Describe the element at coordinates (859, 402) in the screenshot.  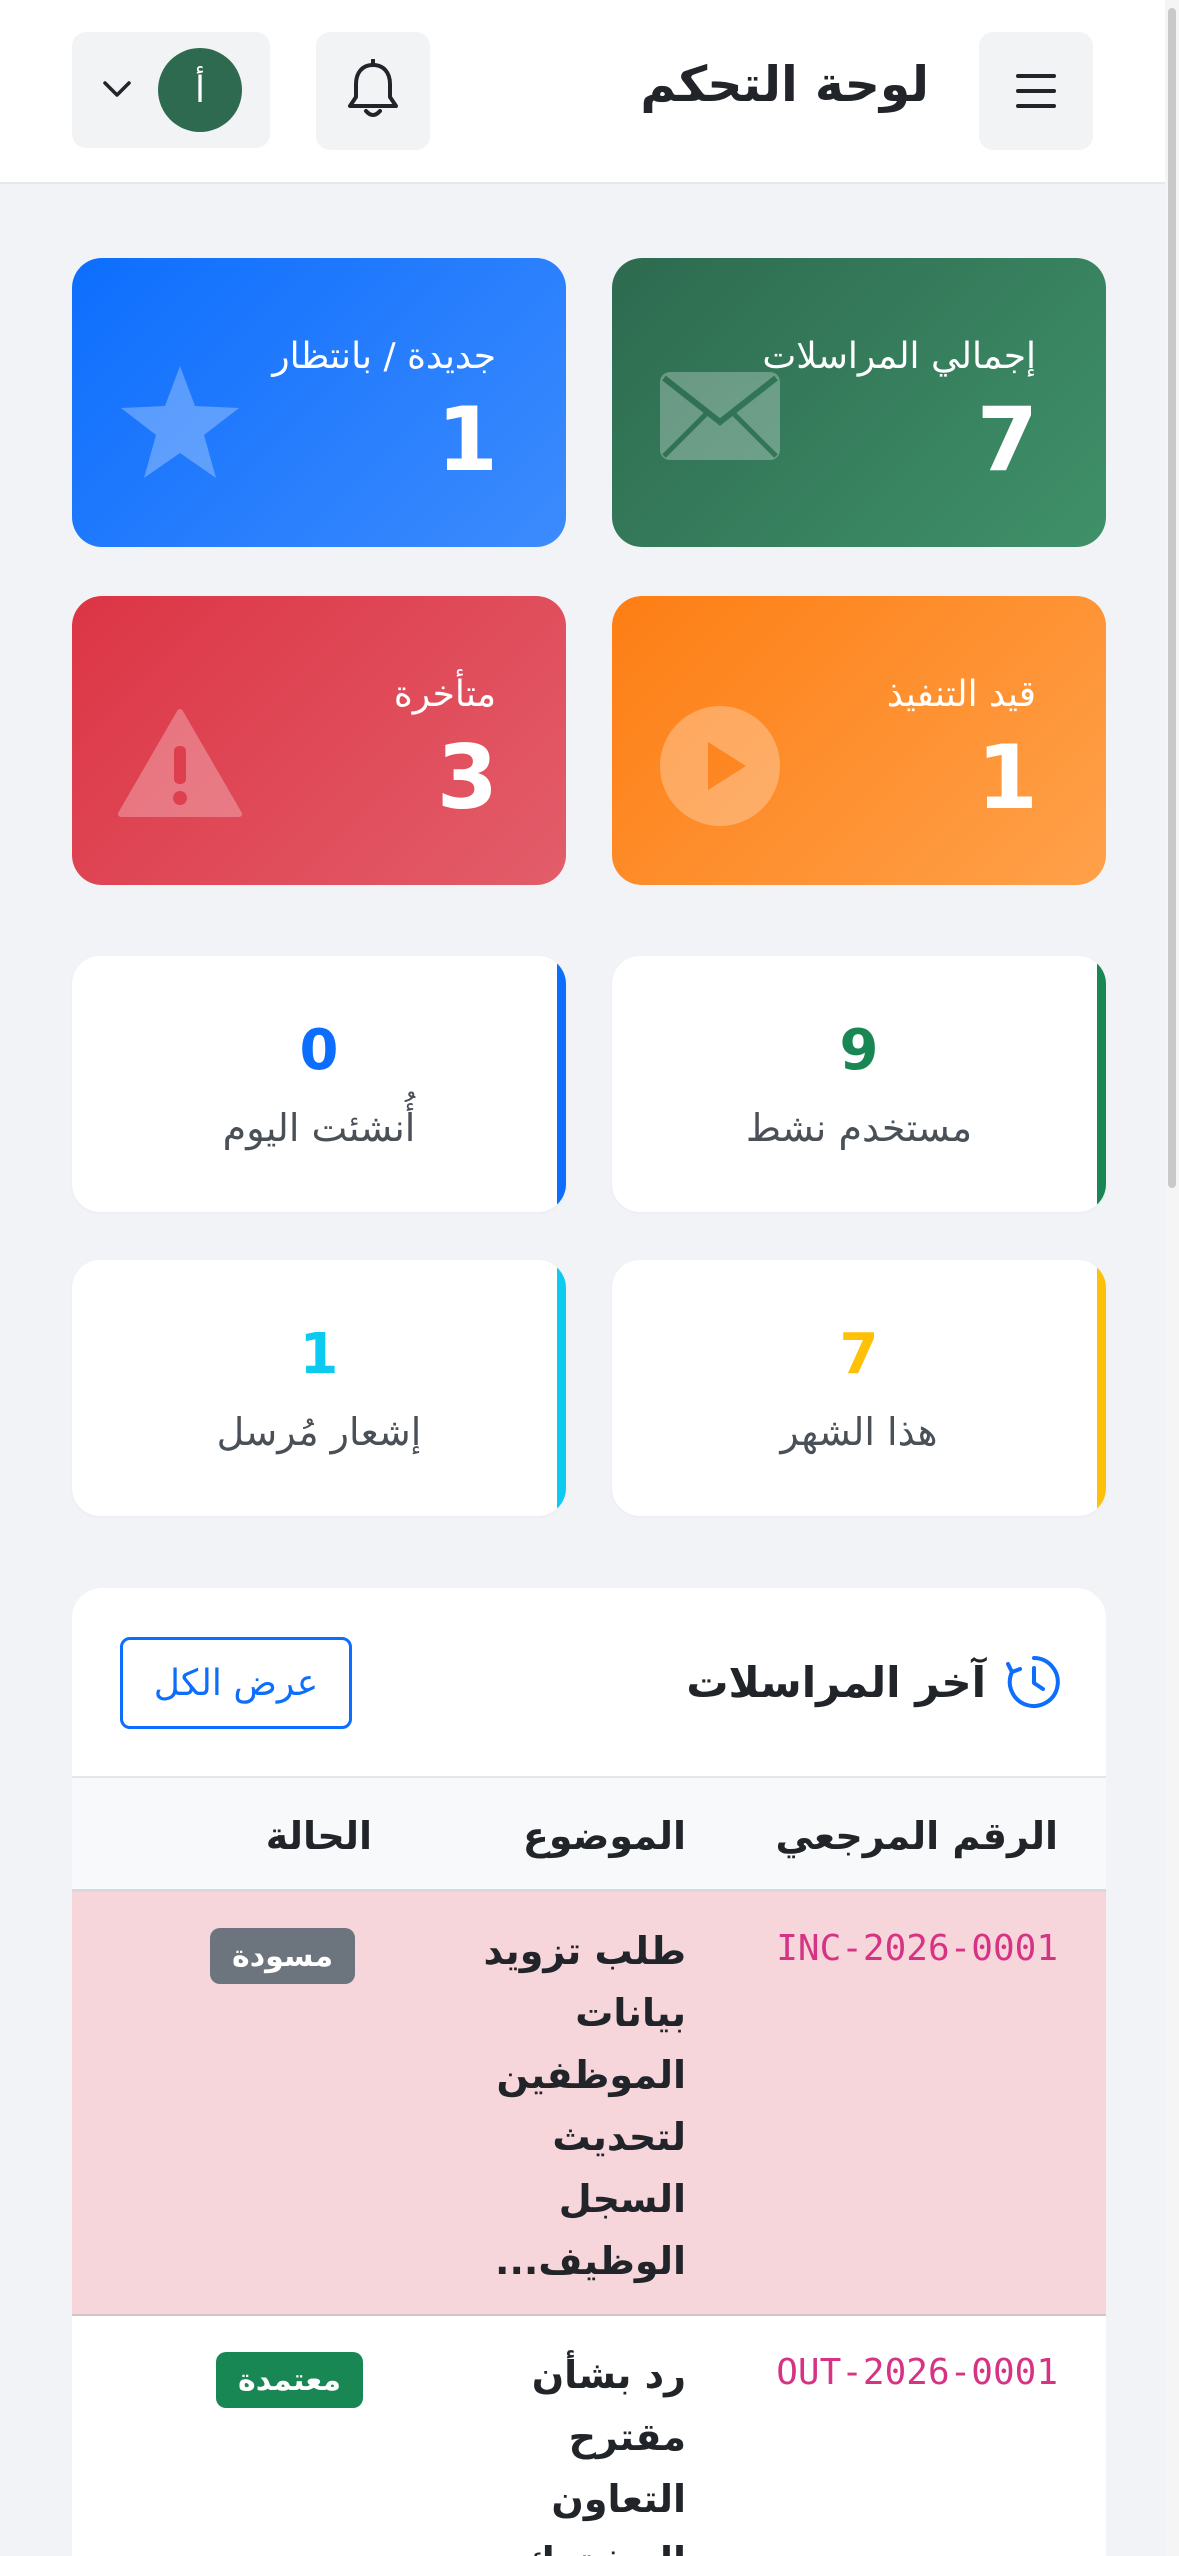
I see `stat-card-total: إجمالي المراسلات 7` at that location.